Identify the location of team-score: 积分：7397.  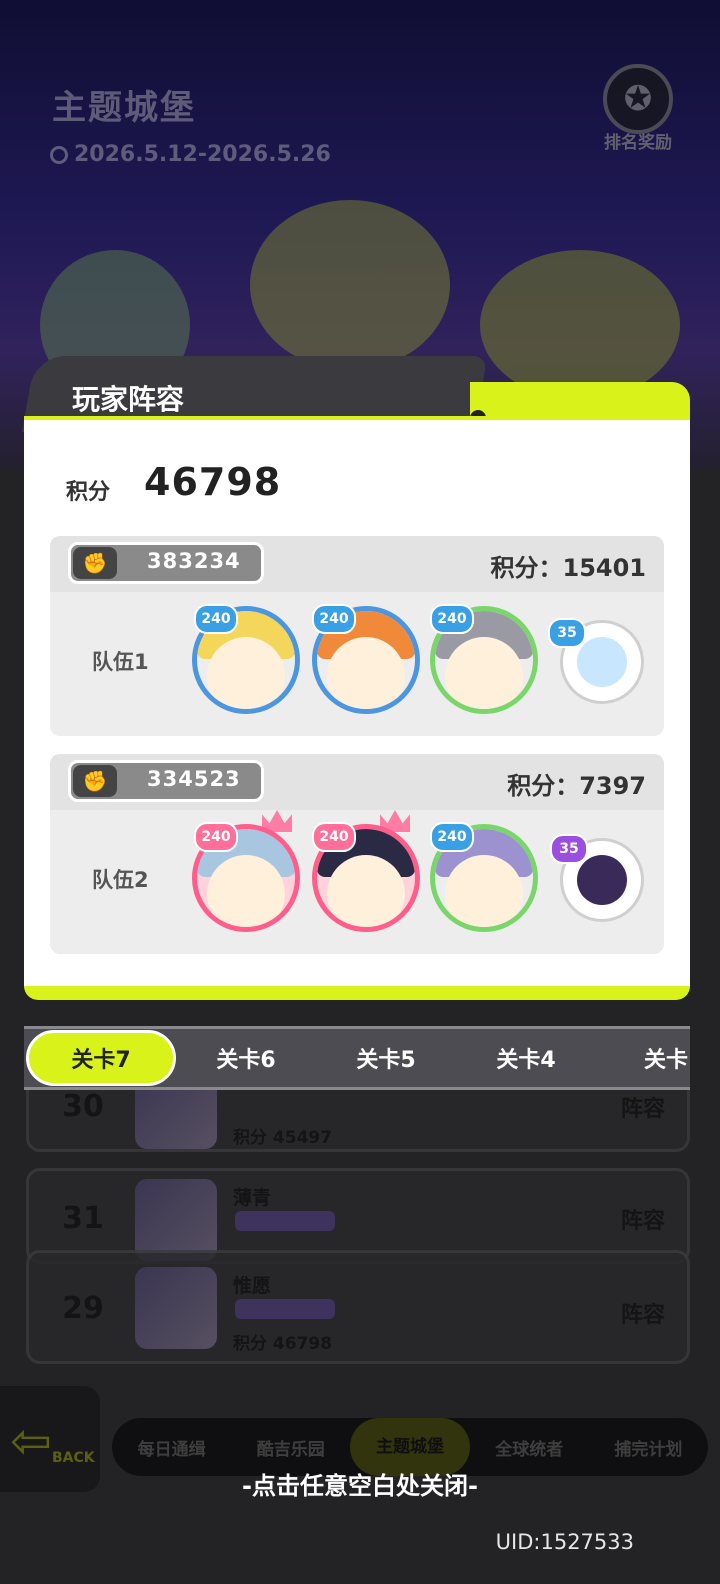
(576, 786).